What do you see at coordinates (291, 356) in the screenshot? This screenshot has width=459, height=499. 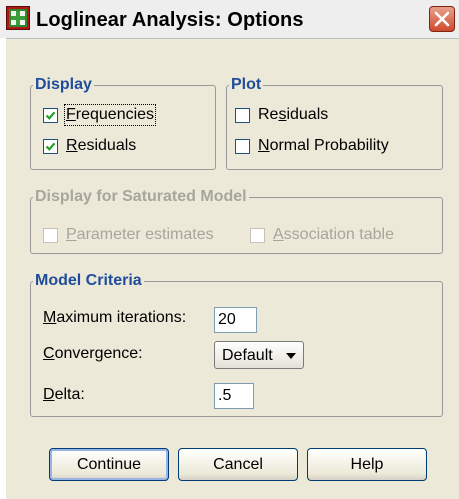 I see `chevron-down-icon` at bounding box center [291, 356].